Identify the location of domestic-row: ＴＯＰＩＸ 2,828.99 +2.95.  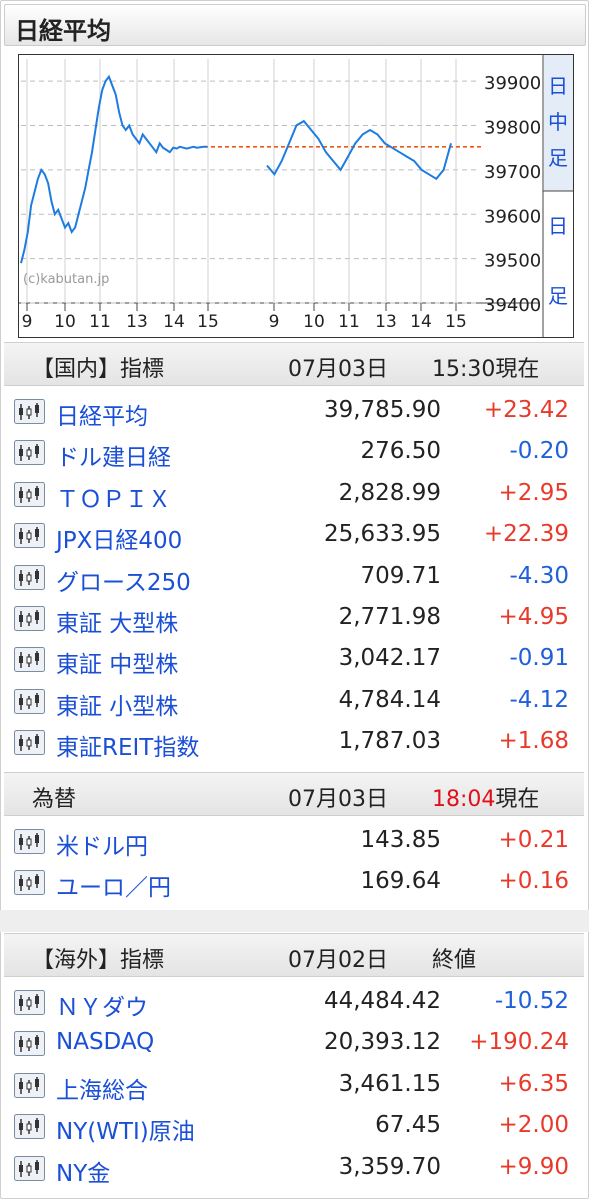
(294, 494).